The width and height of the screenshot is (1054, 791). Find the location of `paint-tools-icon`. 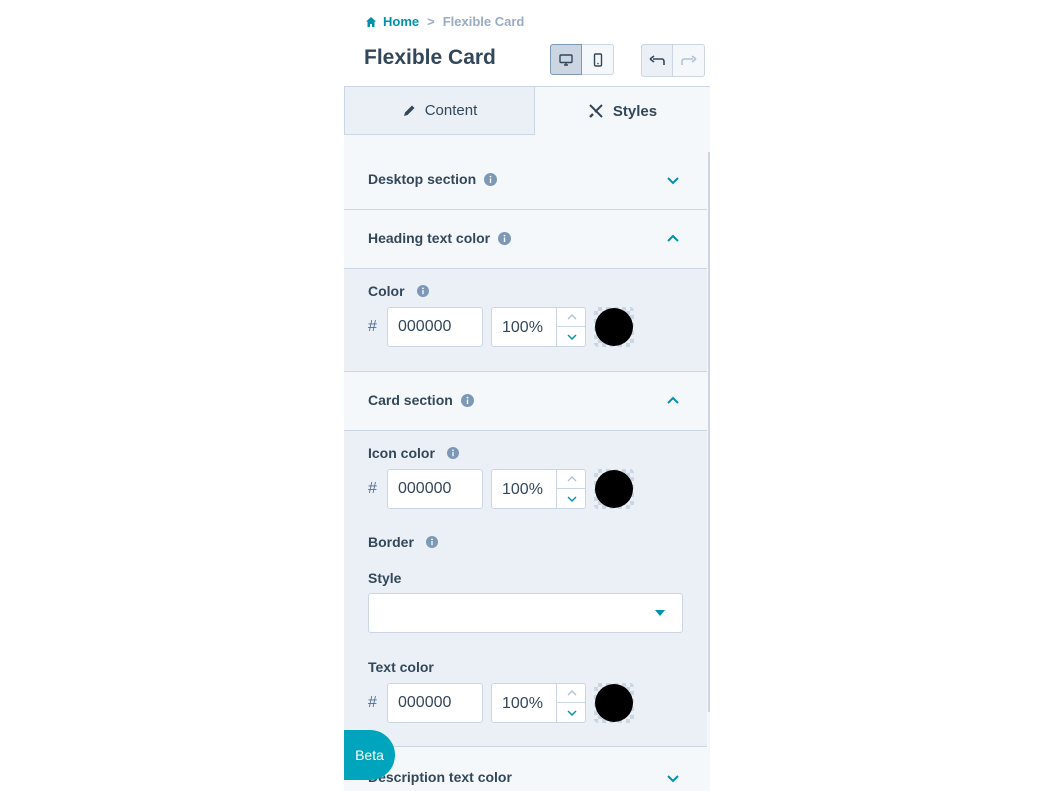

paint-tools-icon is located at coordinates (596, 111).